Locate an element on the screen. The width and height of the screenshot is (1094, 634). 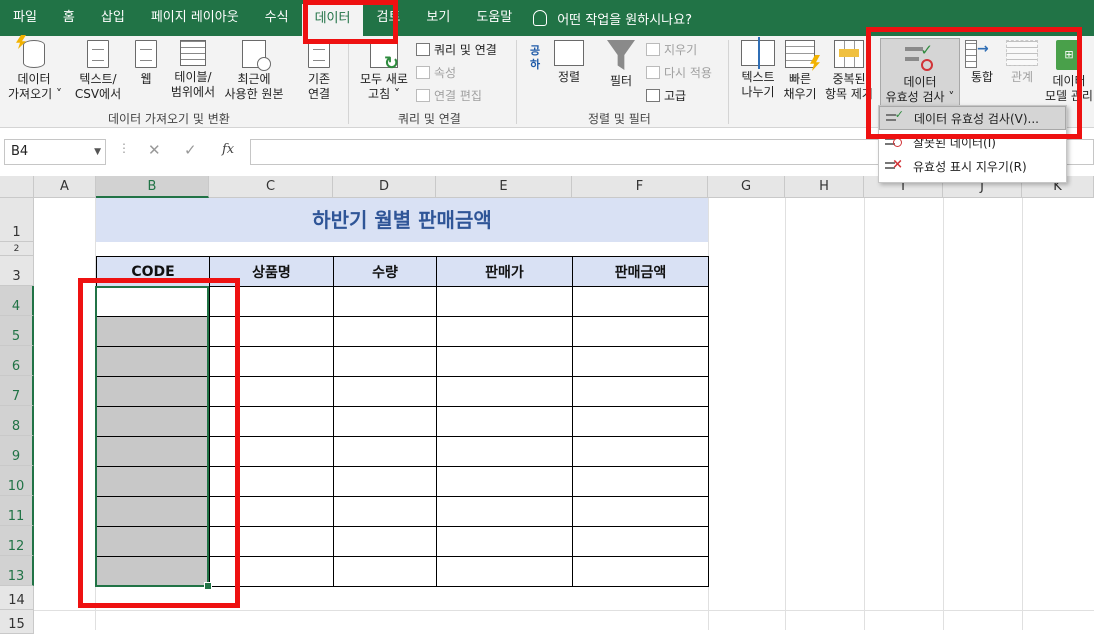
from-table-button: 테이블/ 범위에서 is located at coordinates (193, 70).